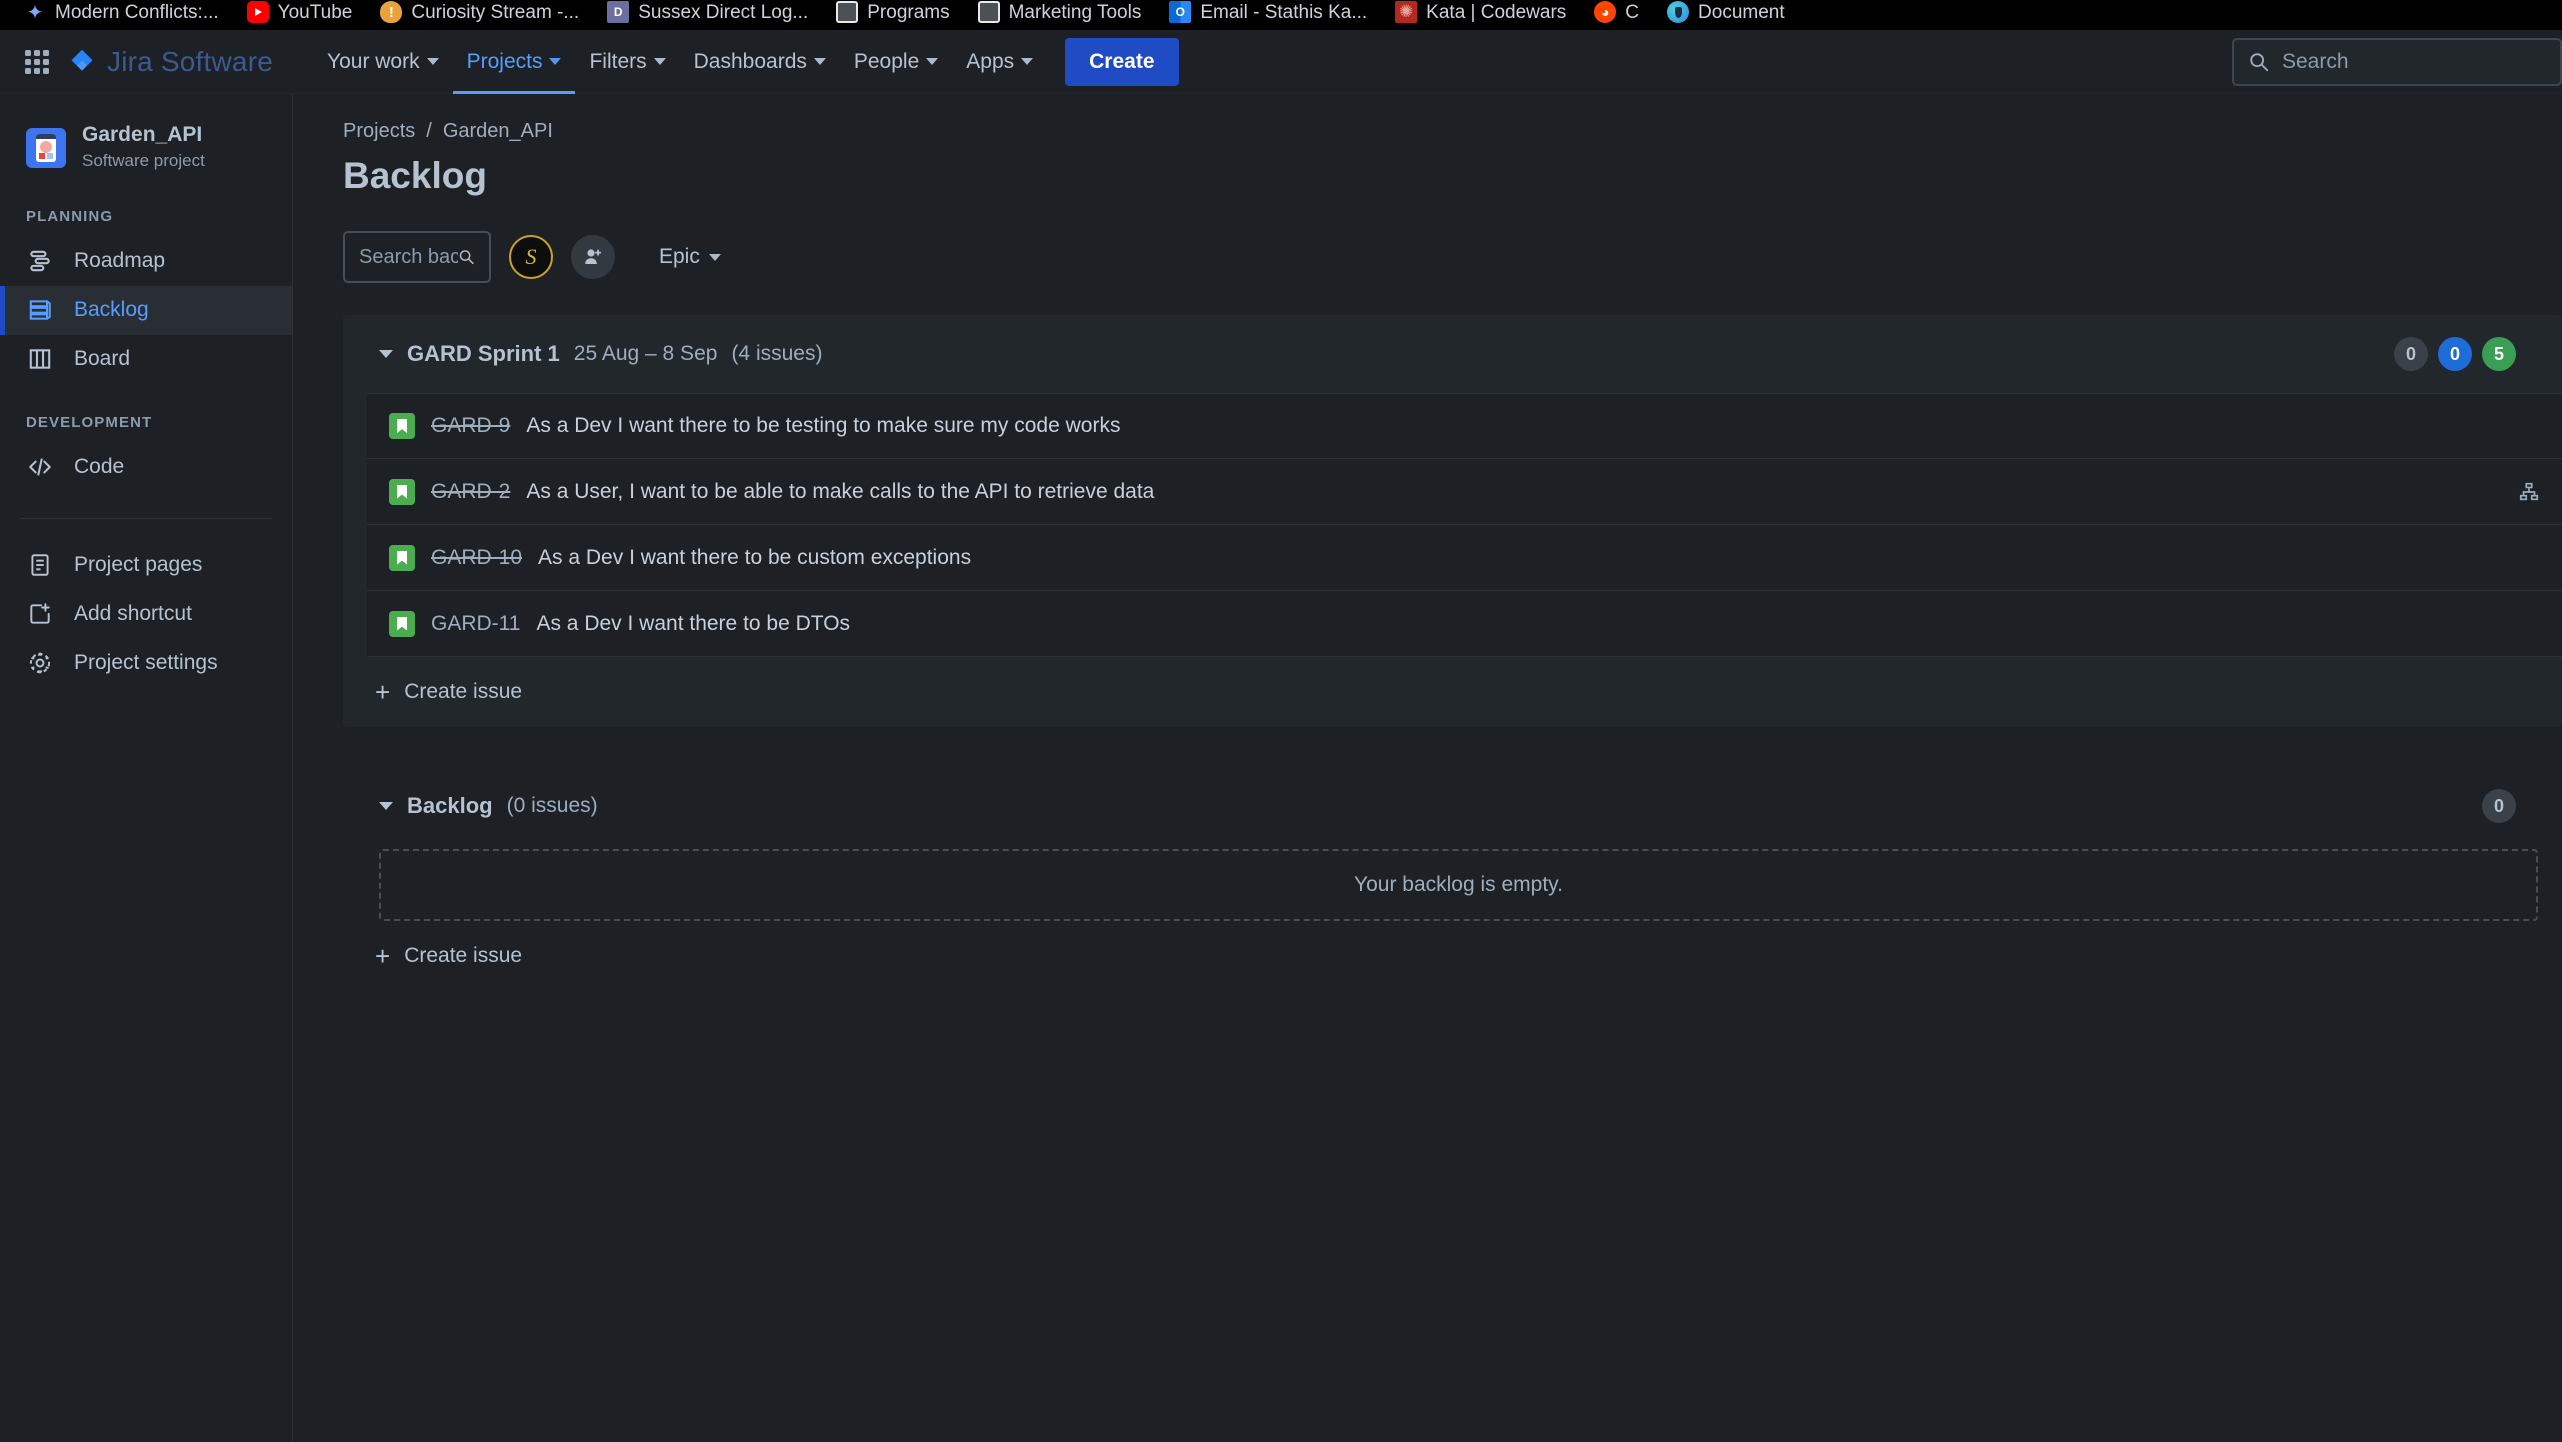 This screenshot has height=1442, width=2562. I want to click on sidebar-item-board: Board, so click(146, 359).